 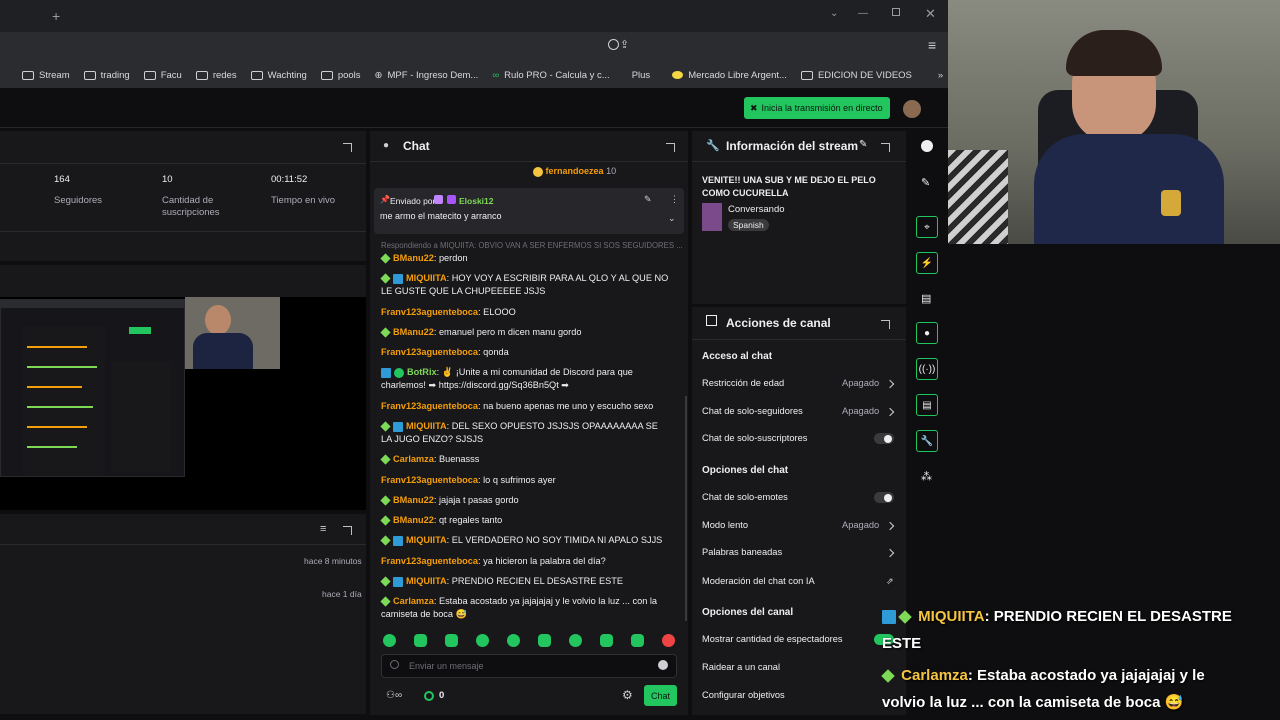 I want to click on emote-only-toggle, so click(x=884, y=497).